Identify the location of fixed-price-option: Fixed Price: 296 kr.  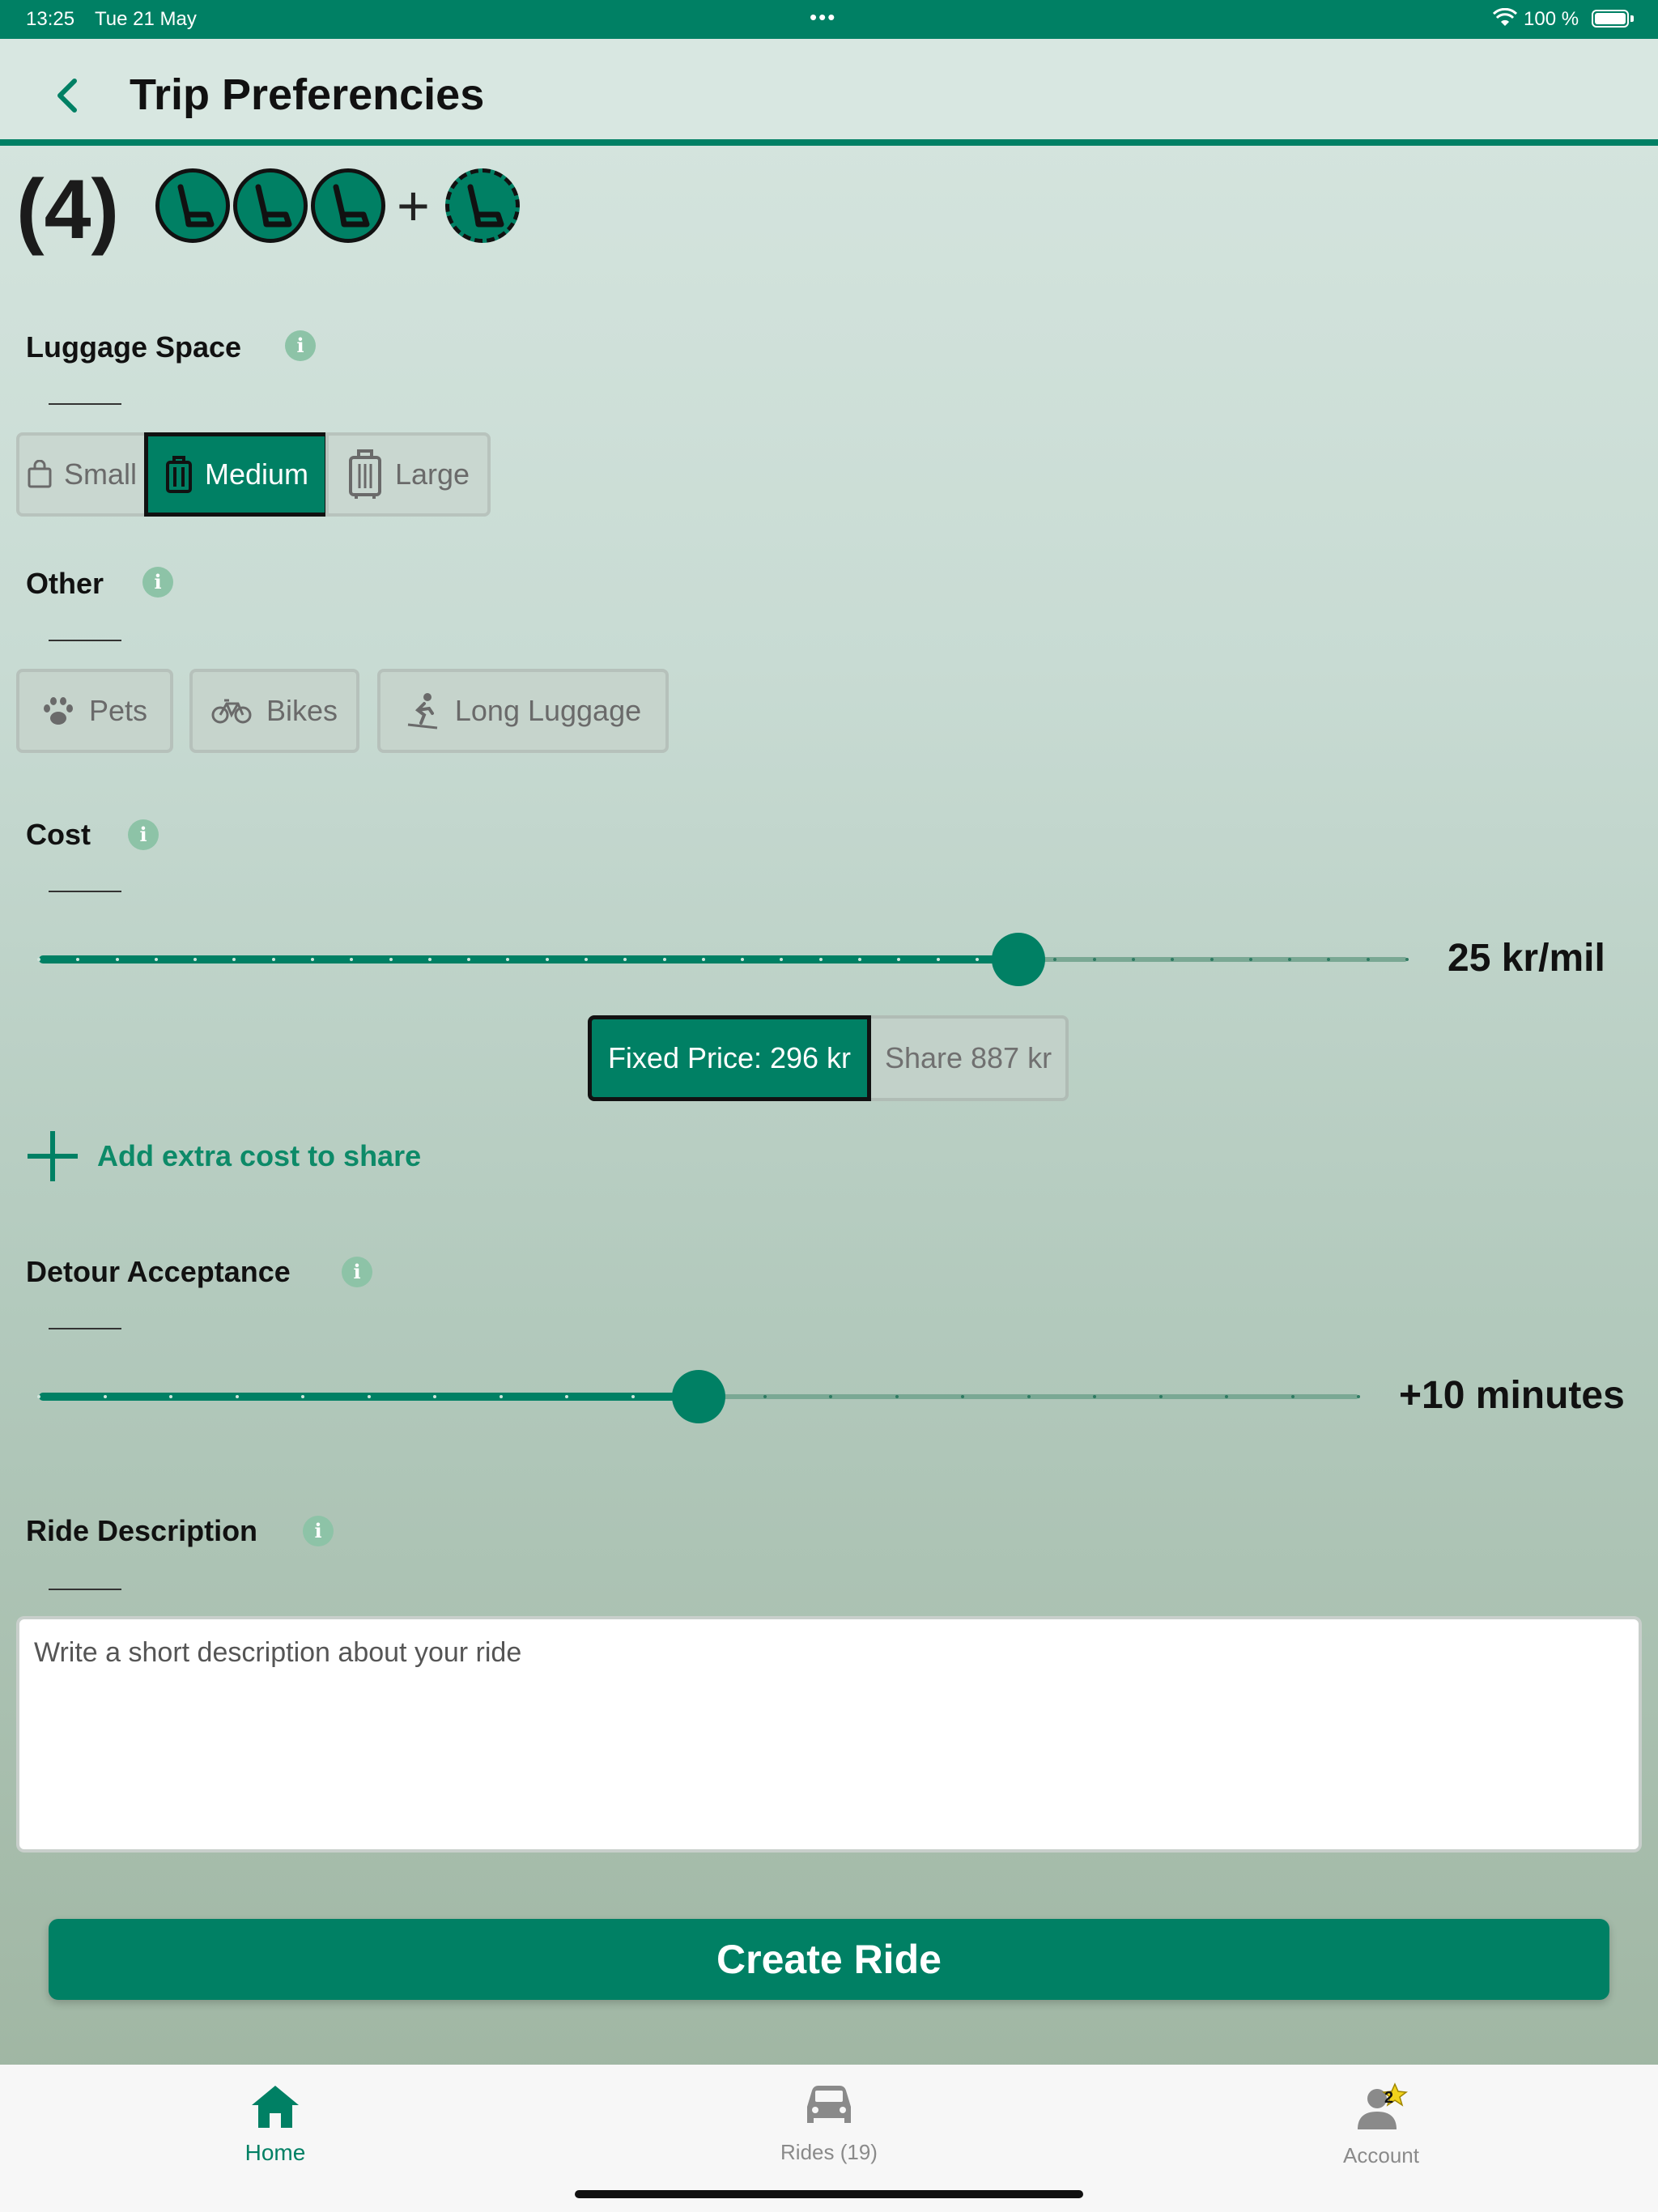
(729, 1058).